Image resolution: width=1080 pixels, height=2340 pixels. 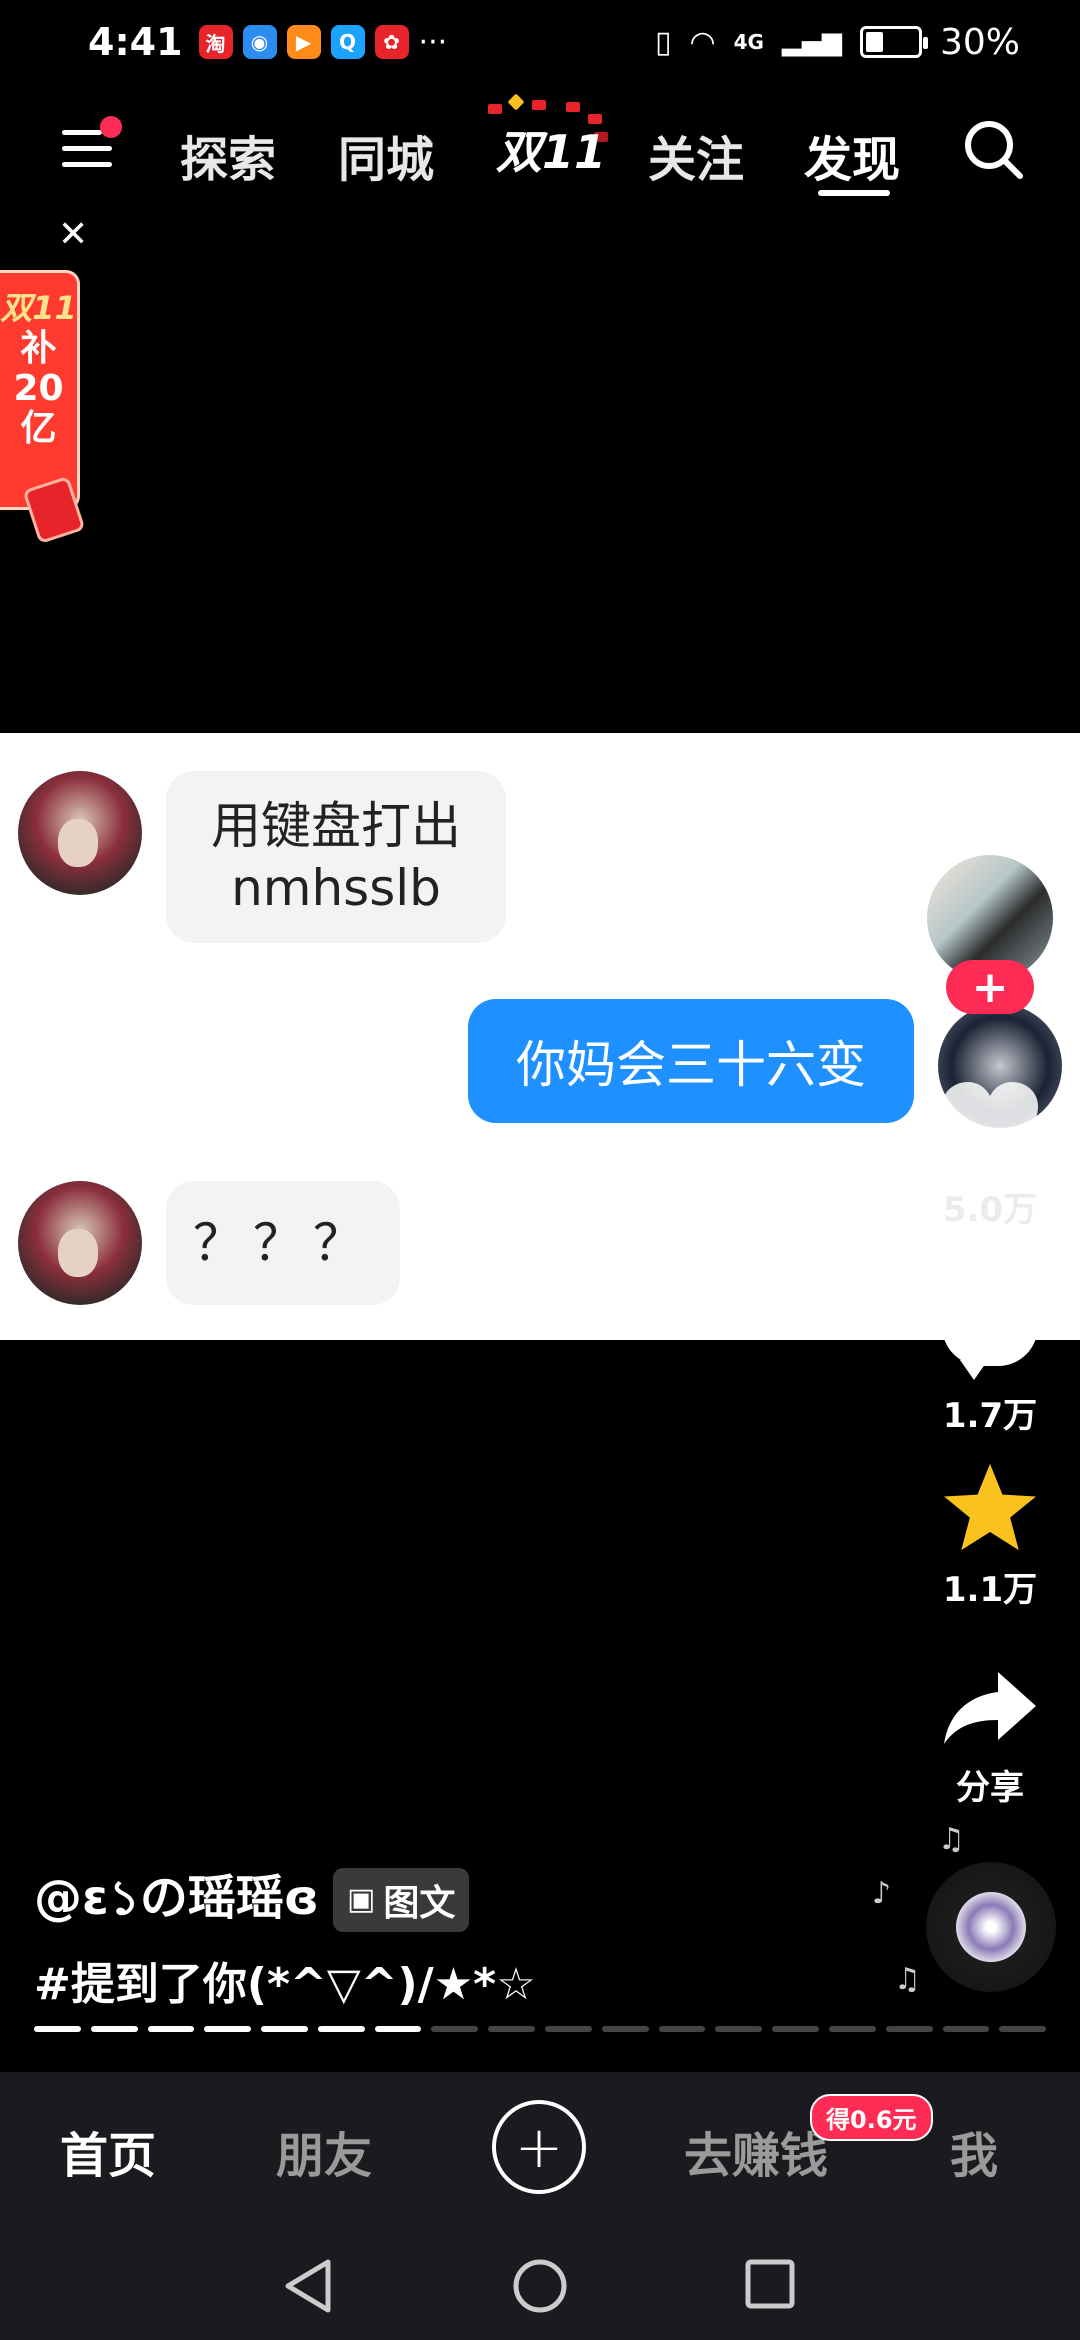 I want to click on system-nav-bar, so click(x=540, y=2281).